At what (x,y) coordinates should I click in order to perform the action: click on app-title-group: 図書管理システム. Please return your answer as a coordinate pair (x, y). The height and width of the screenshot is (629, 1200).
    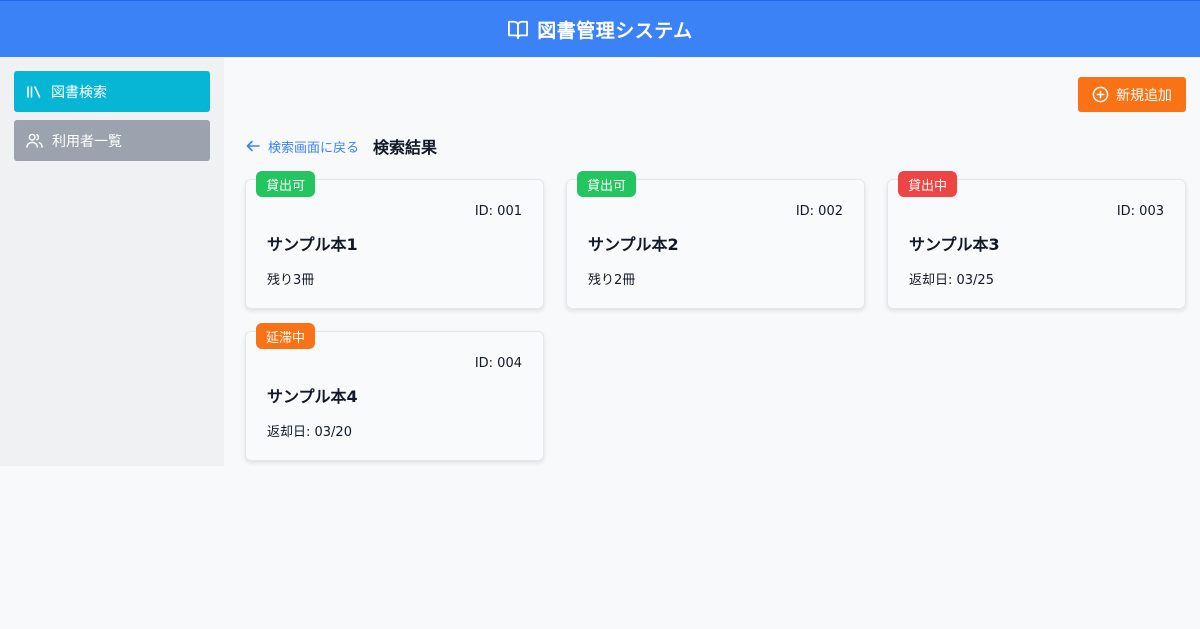
    Looking at the image, I should click on (599, 29).